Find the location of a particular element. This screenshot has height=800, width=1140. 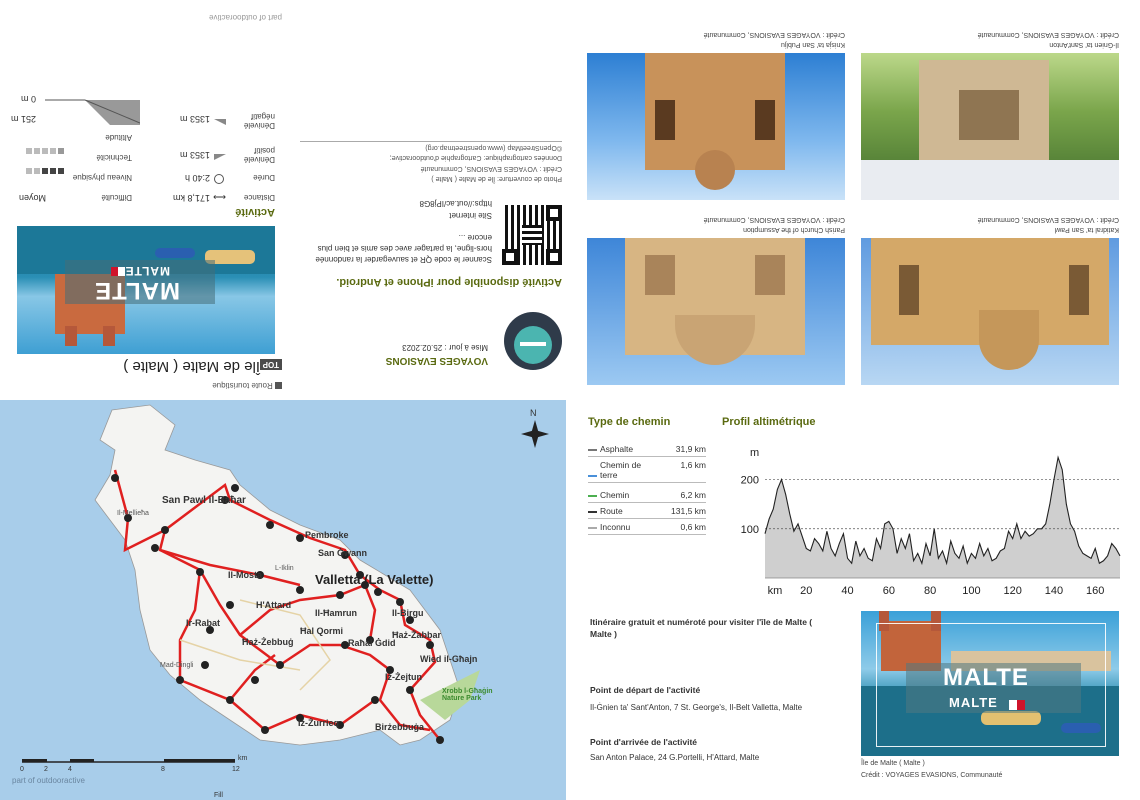

cover-credit-2: Crédit : VOYAGES EVASIONS, Communauté is located at coordinates (491, 168).